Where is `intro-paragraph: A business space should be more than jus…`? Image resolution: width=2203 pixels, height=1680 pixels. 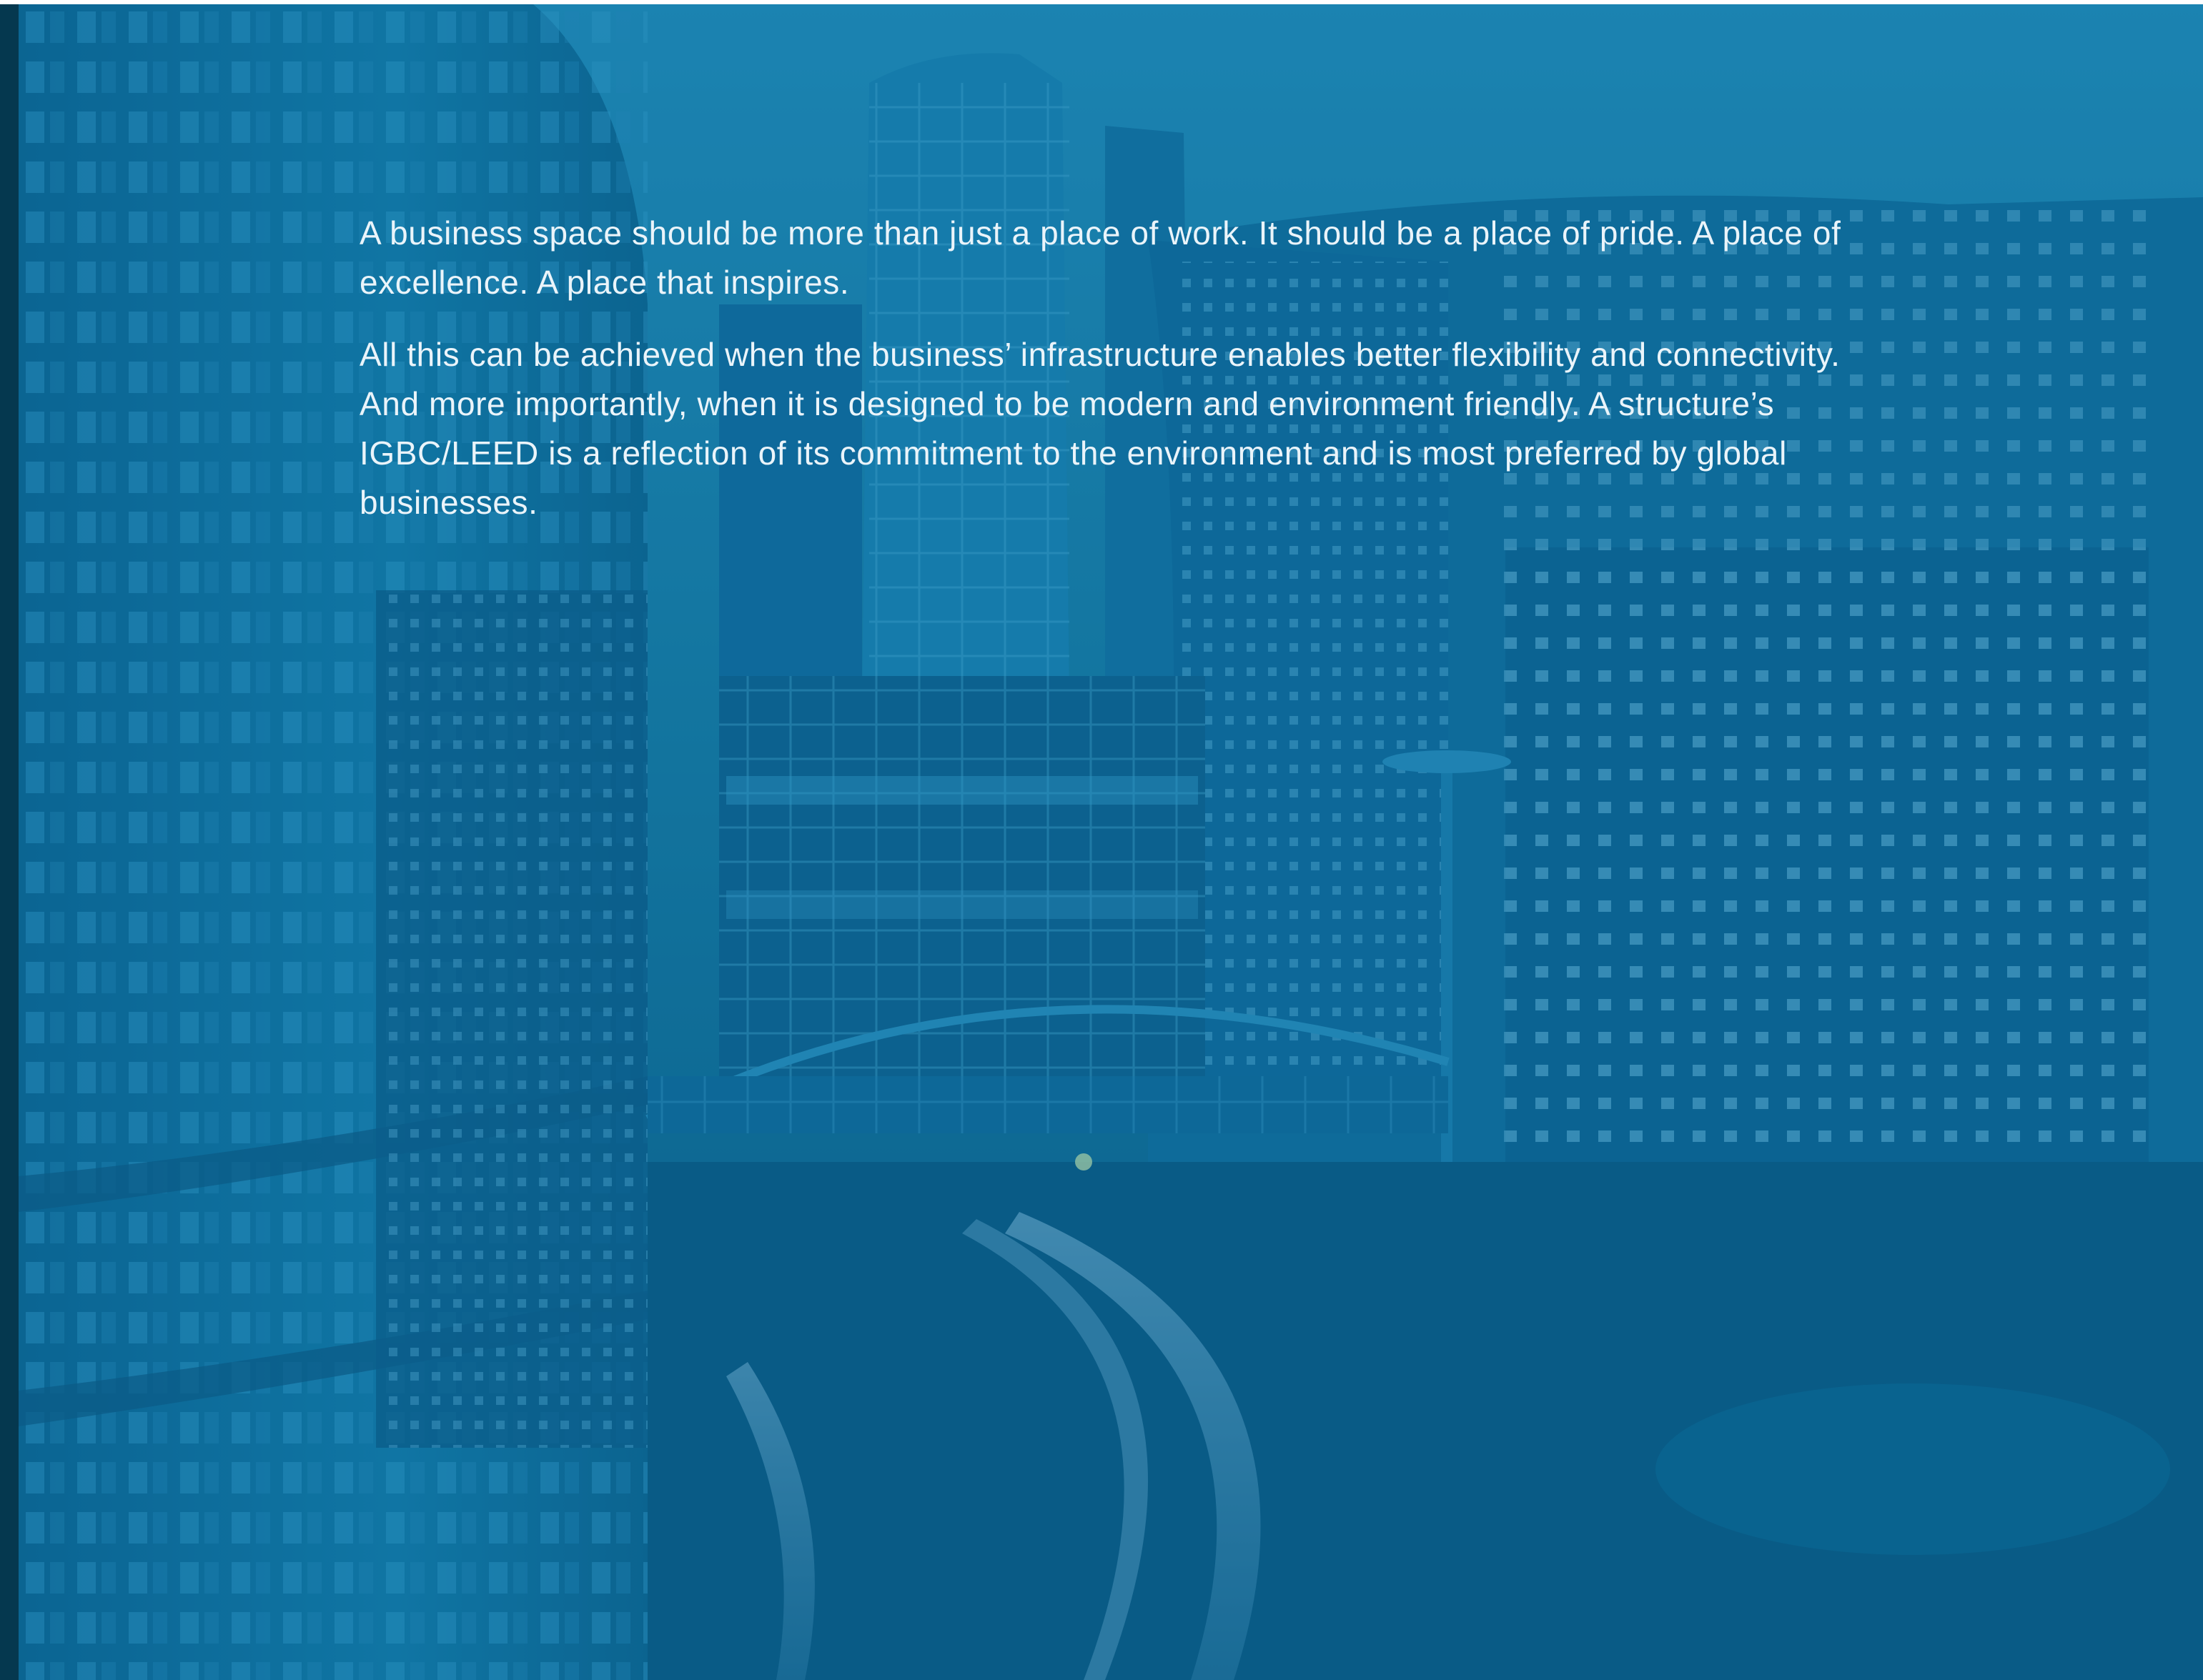 intro-paragraph: A business space should be more than jus… is located at coordinates (1100, 257).